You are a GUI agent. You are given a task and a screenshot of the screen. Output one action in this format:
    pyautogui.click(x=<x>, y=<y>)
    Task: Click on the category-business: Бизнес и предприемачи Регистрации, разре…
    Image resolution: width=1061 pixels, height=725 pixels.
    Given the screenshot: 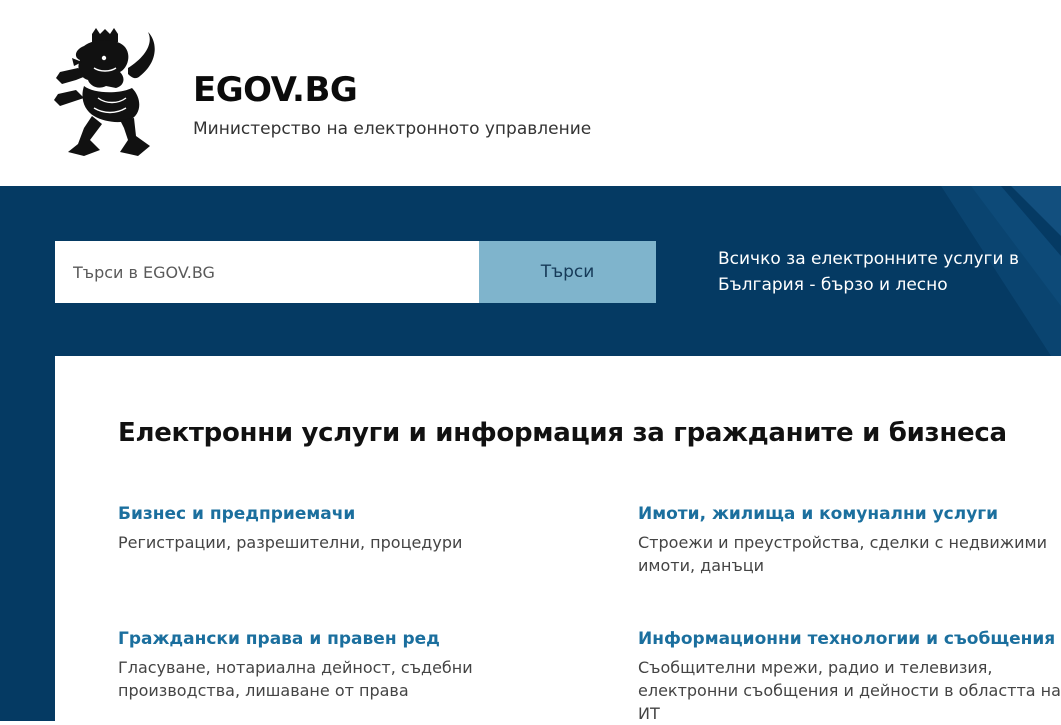 What is the action you would take?
    pyautogui.click(x=333, y=529)
    